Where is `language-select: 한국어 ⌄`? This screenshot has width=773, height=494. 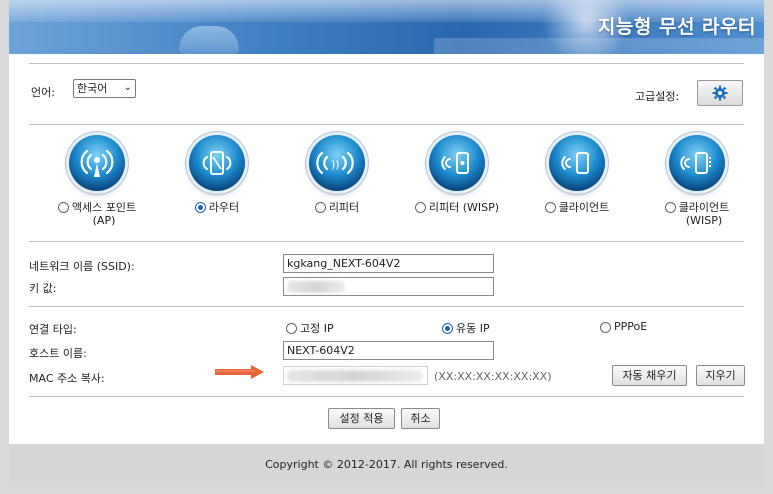 language-select: 한국어 ⌄ is located at coordinates (104, 88).